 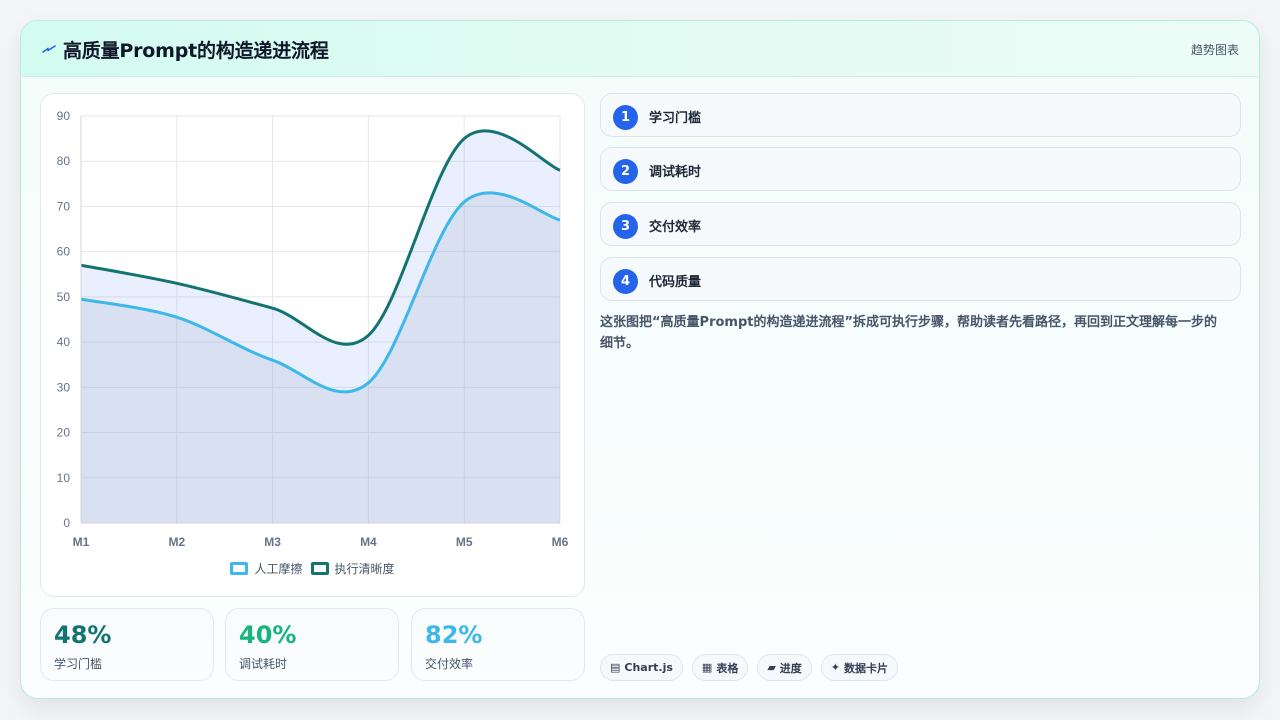 What do you see at coordinates (498, 644) in the screenshot?
I see `stat-card-3: 82% 交付效率` at bounding box center [498, 644].